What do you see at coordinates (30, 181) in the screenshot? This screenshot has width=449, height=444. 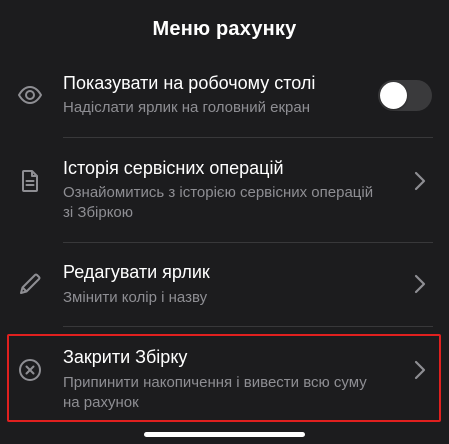 I see `document-icon` at bounding box center [30, 181].